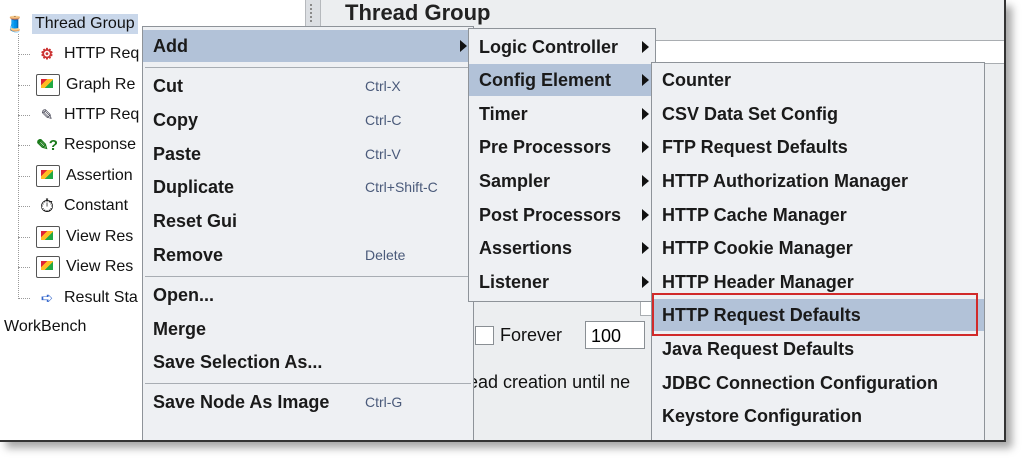 This screenshot has width=1024, height=465. What do you see at coordinates (101, 84) in the screenshot?
I see `tree-node-label: Graph Re` at bounding box center [101, 84].